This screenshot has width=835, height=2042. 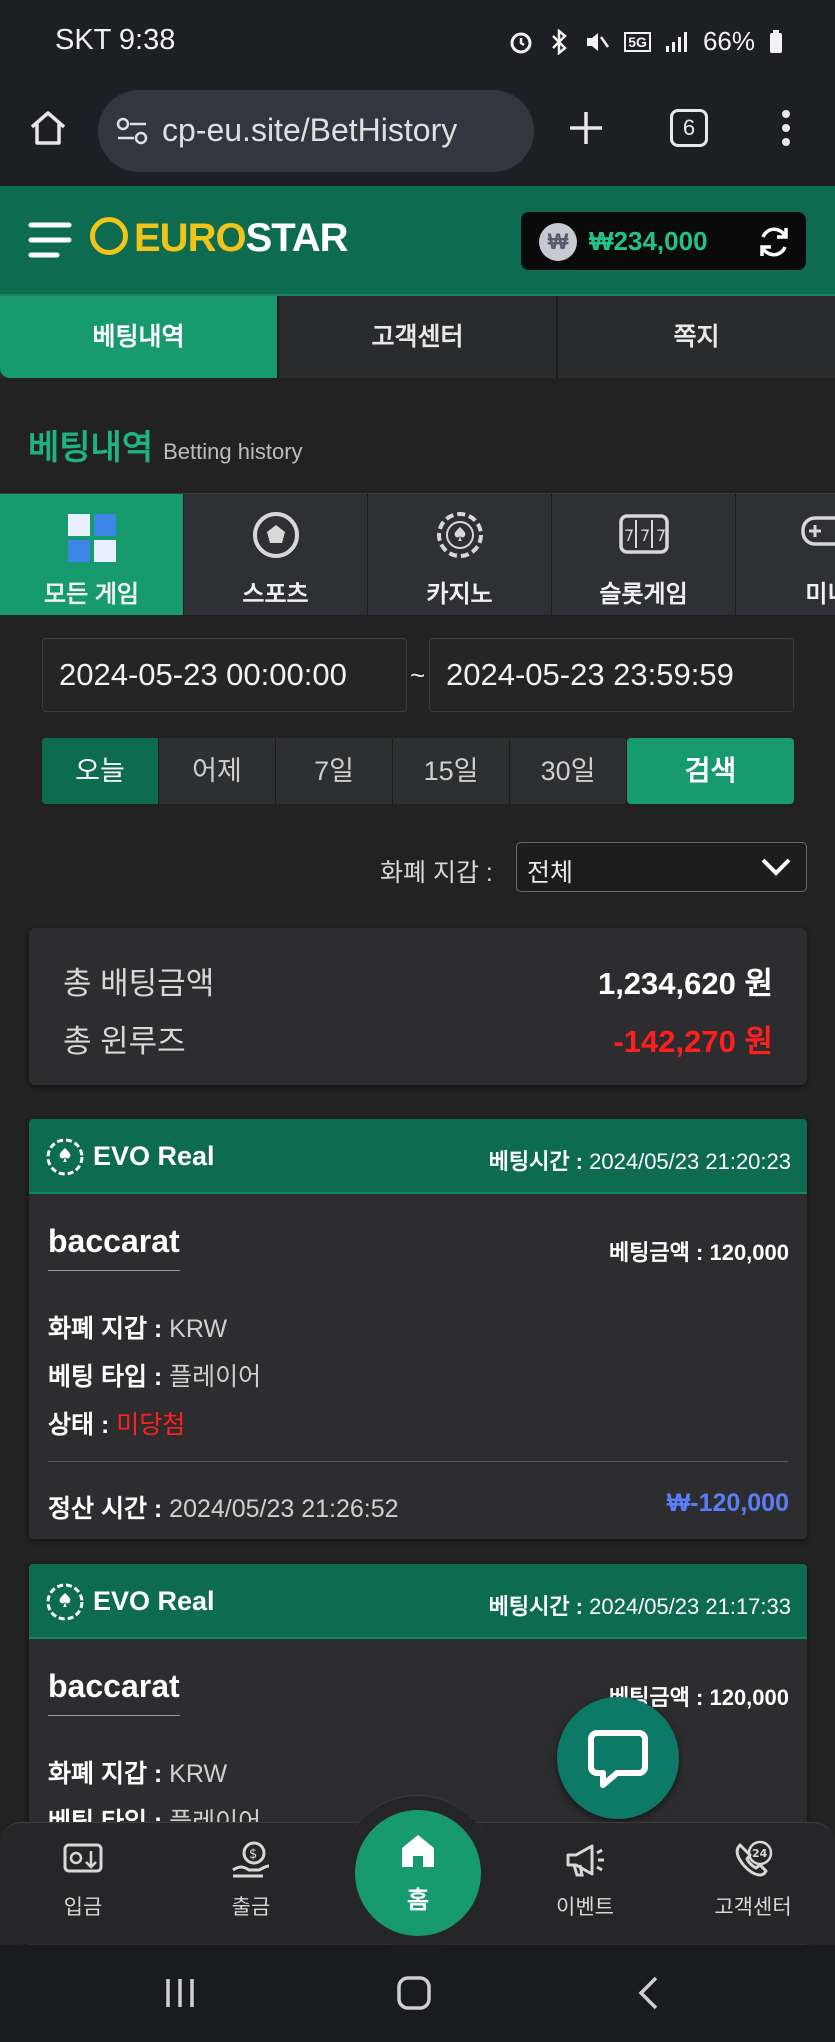 What do you see at coordinates (639, 1606) in the screenshot?
I see `bet-time: 베팅시간 : 2024/05/23 21:17:33` at bounding box center [639, 1606].